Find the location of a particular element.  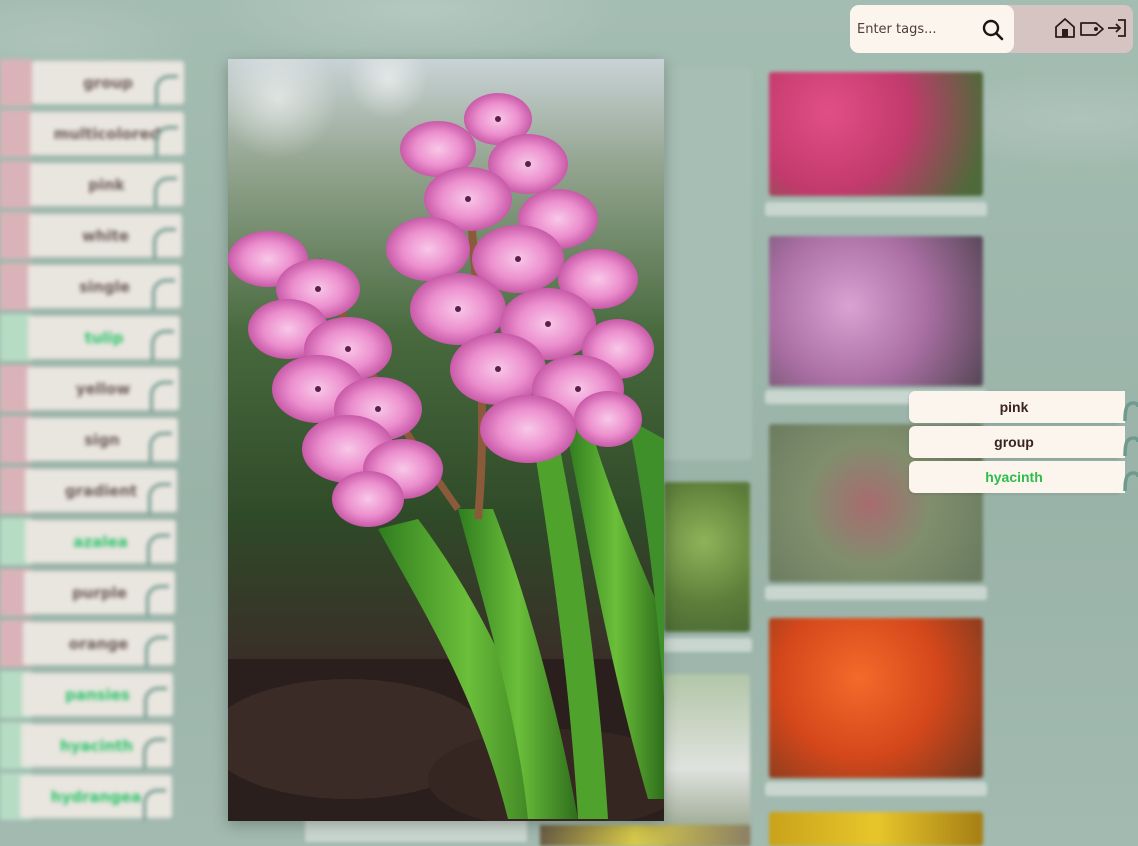

tag-pill: white is located at coordinates (105, 236).